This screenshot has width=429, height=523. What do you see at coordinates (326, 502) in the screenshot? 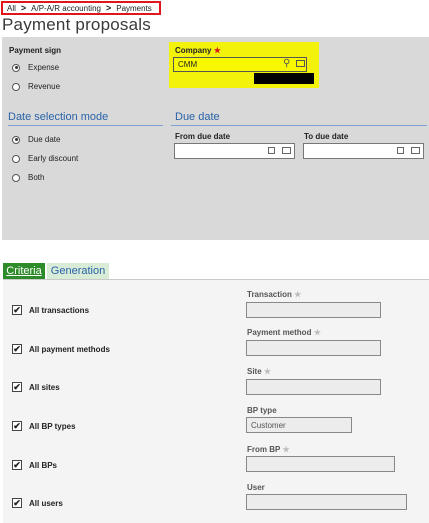
I see `user-input` at bounding box center [326, 502].